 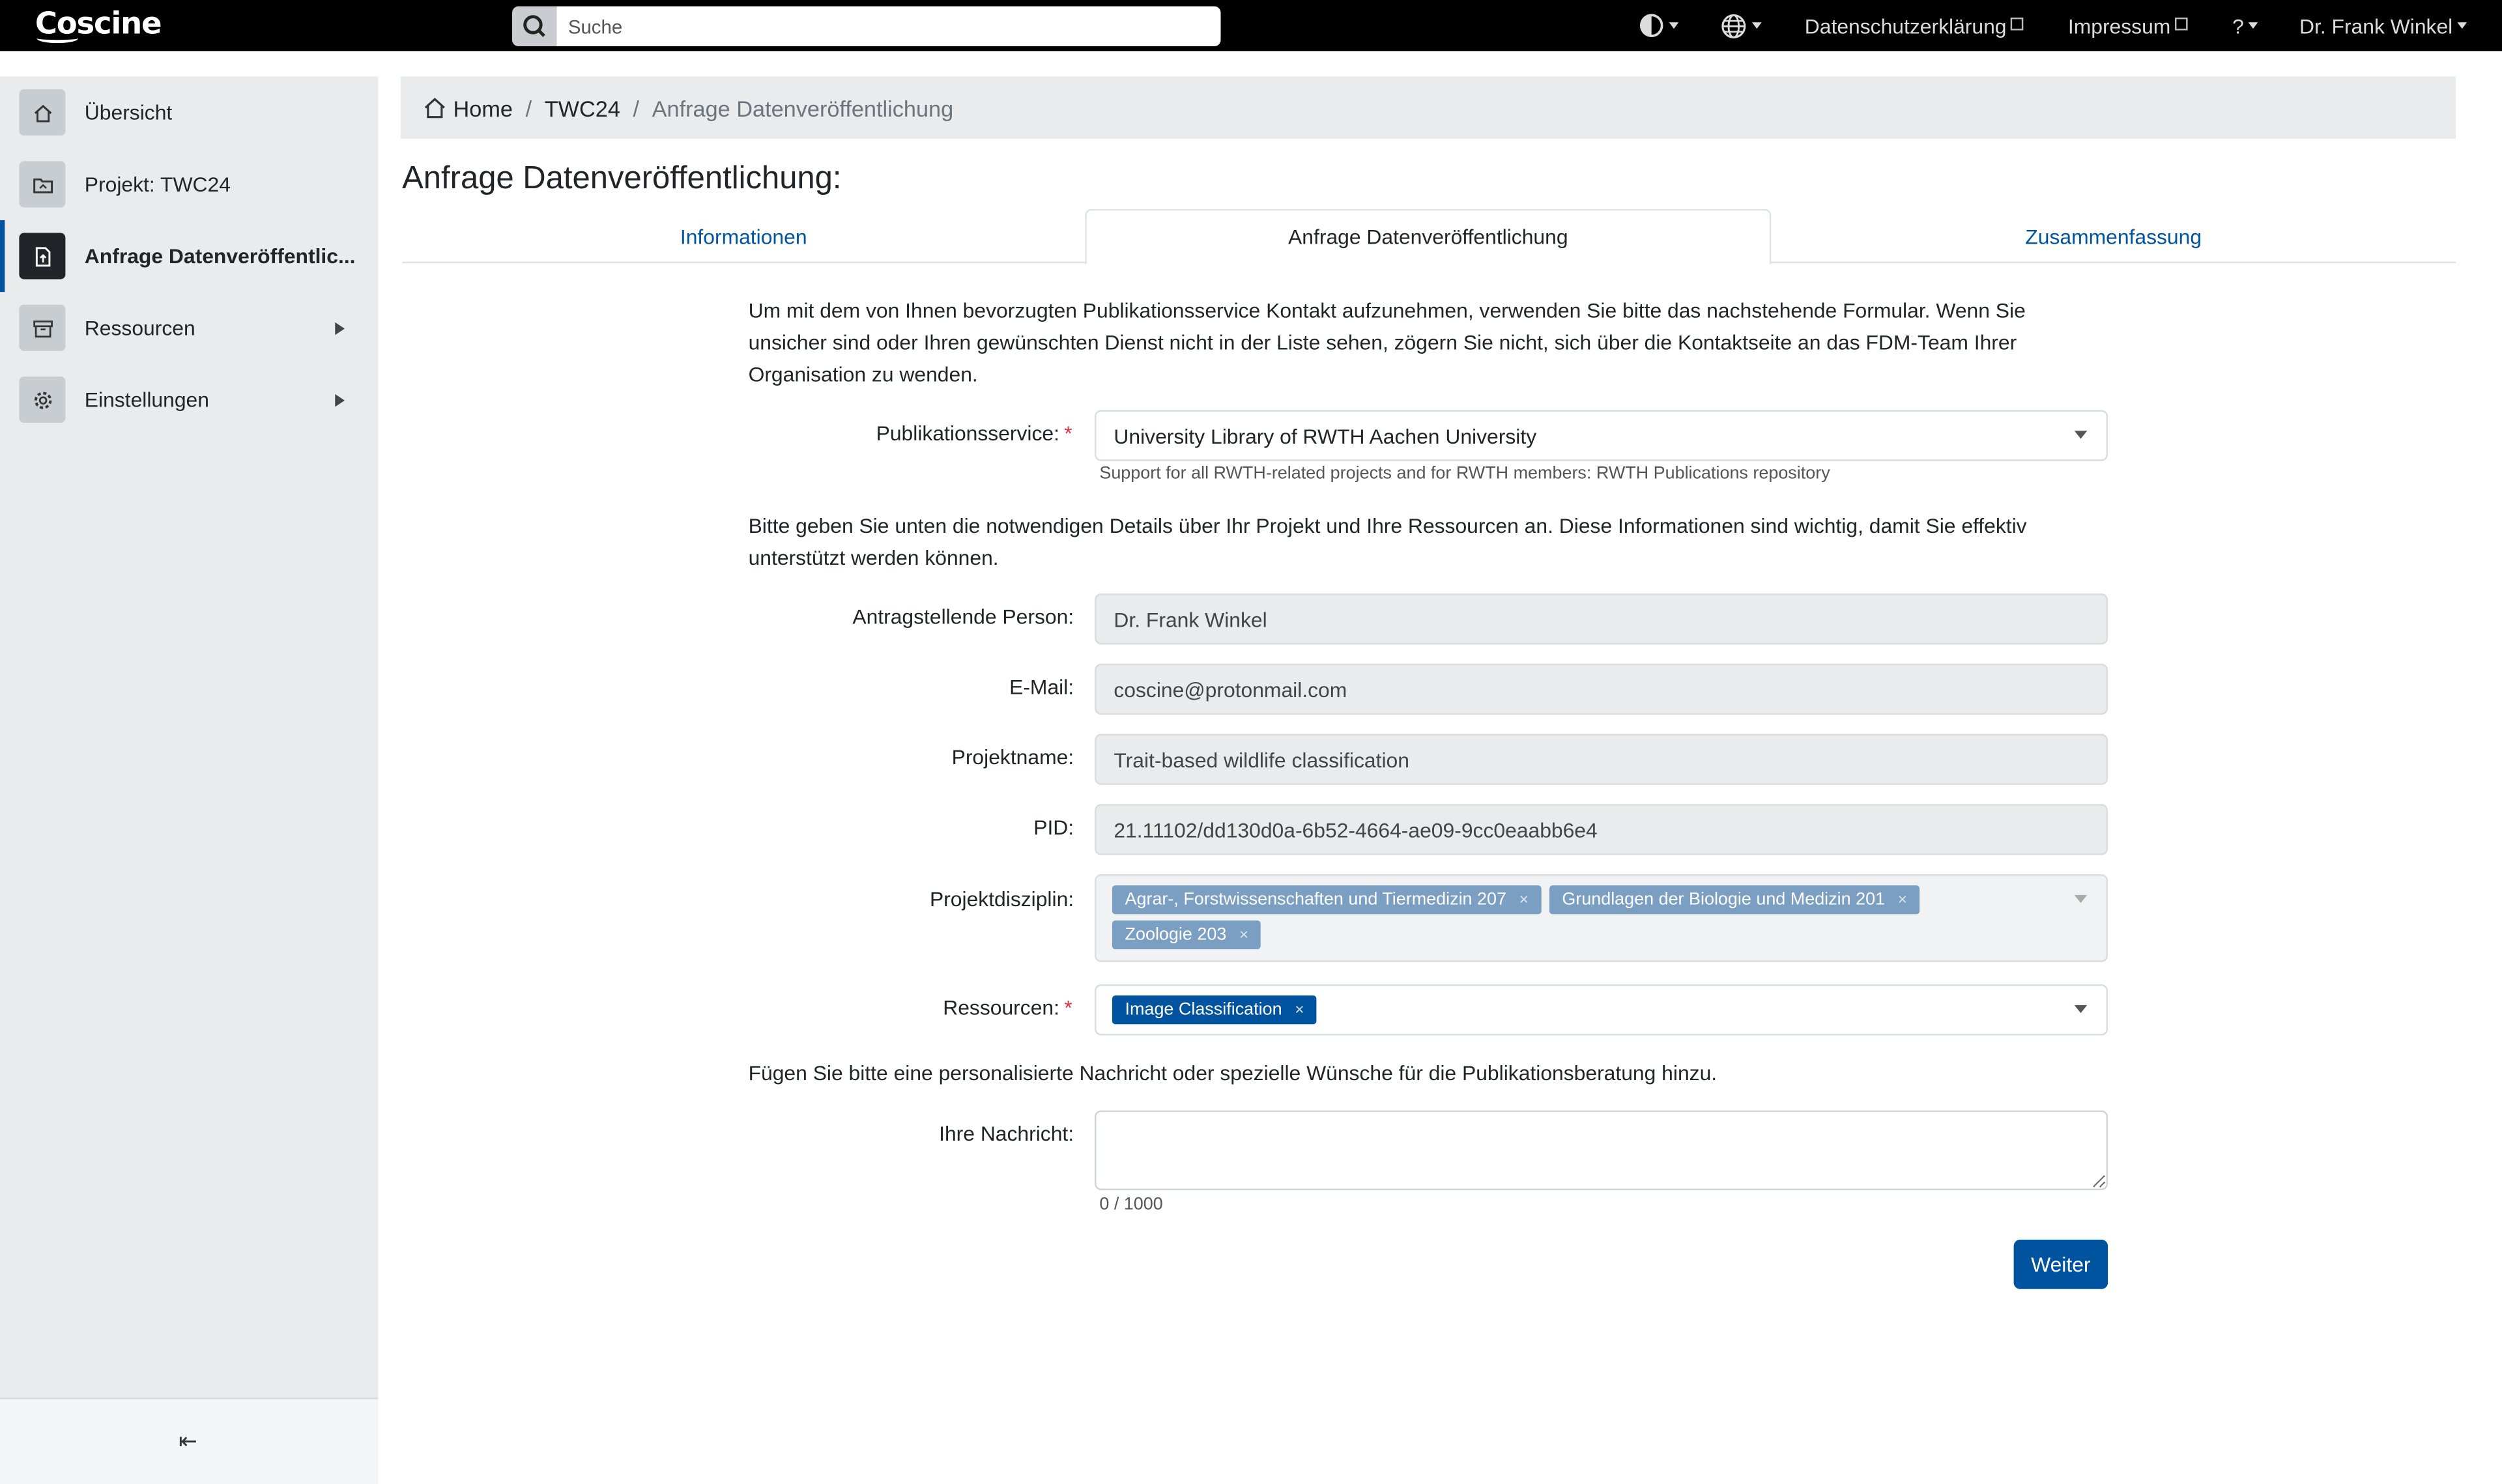 What do you see at coordinates (967, 434) in the screenshot?
I see `service-label-text: Publikationsservice:` at bounding box center [967, 434].